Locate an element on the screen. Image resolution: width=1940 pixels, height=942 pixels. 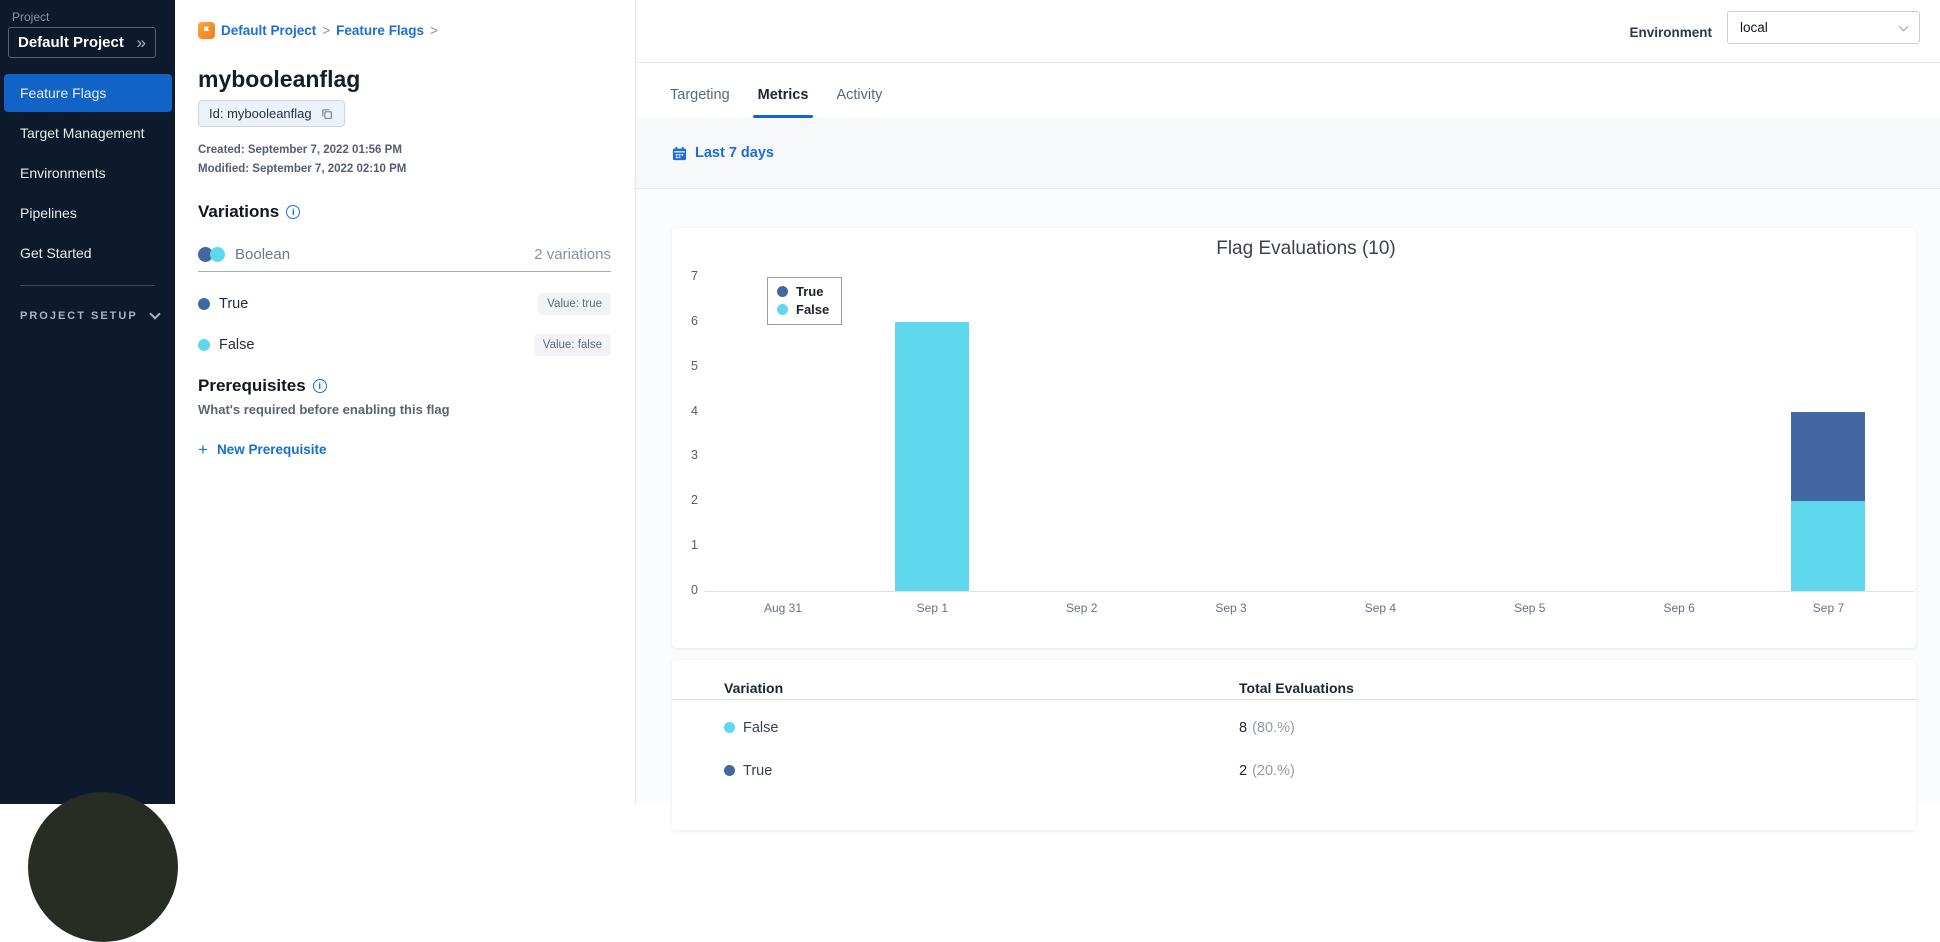
table-row-false: False 8 (80.%) is located at coordinates (1294, 727).